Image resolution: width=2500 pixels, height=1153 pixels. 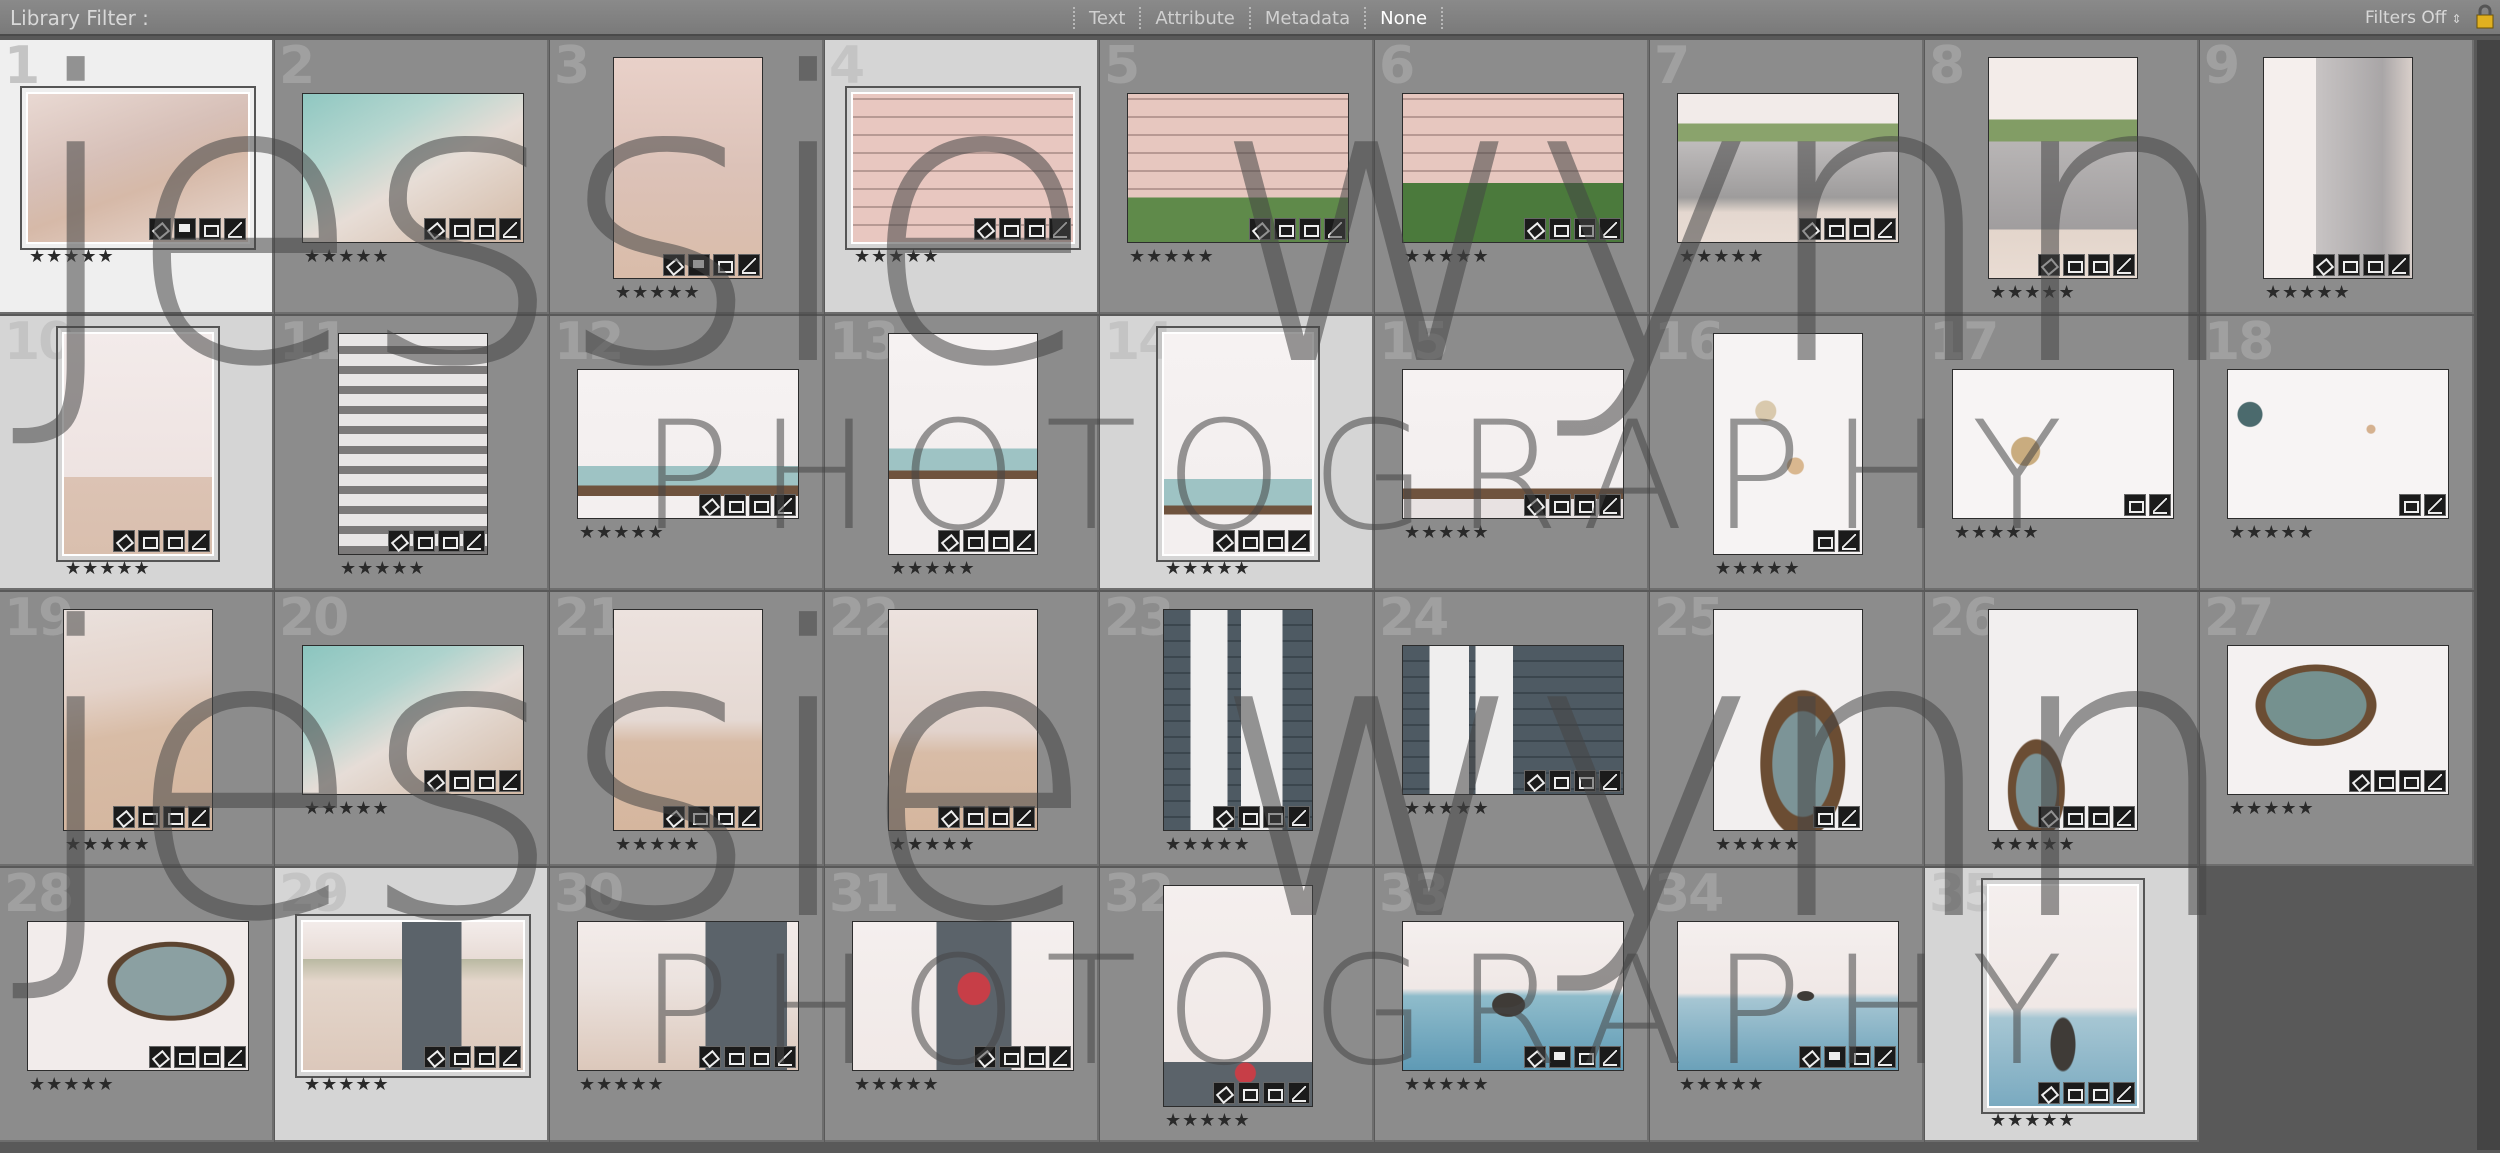 What do you see at coordinates (2485, 17) in the screenshot?
I see `lock-icon` at bounding box center [2485, 17].